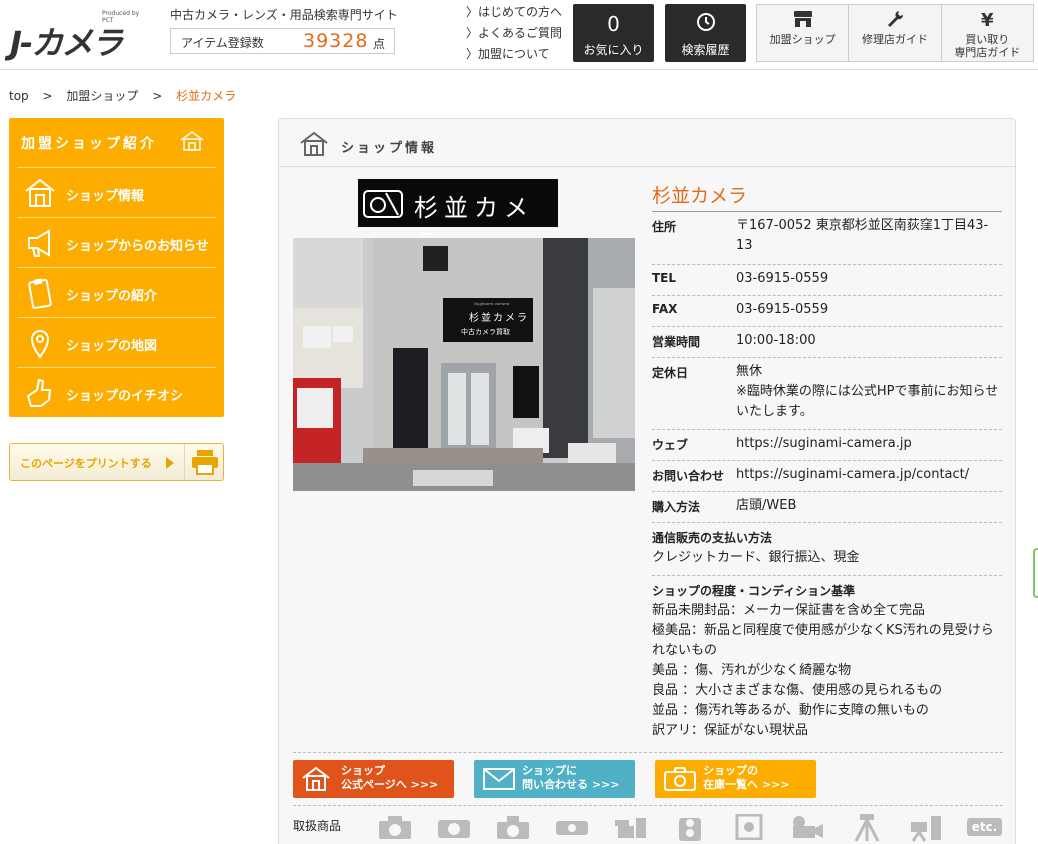 The height and width of the screenshot is (844, 1038). I want to click on info-key: FAX, so click(665, 309).